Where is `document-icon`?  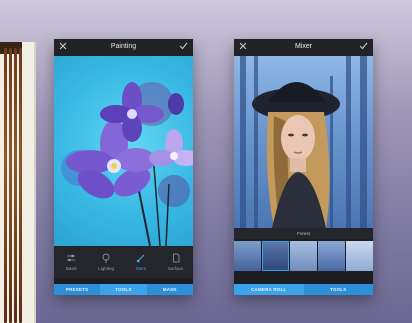
document-icon is located at coordinates (176, 258).